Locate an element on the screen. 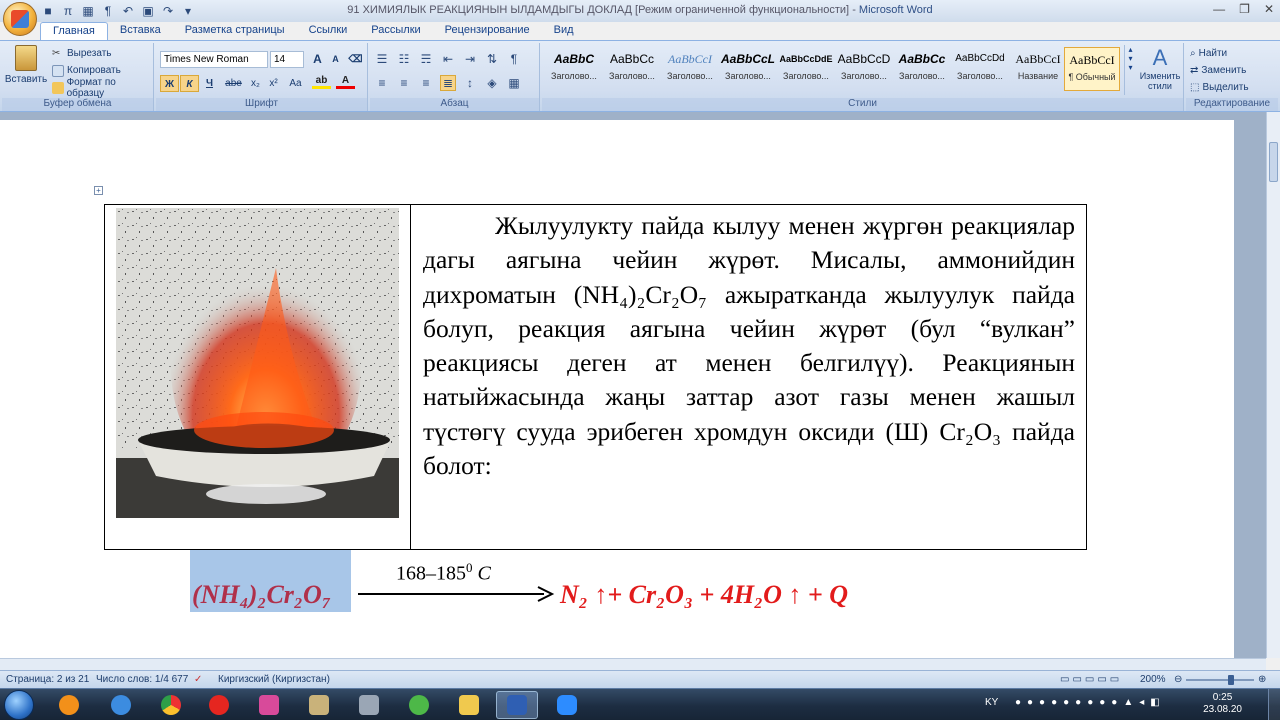 The width and height of the screenshot is (1280, 720). start-button is located at coordinates (19, 705).